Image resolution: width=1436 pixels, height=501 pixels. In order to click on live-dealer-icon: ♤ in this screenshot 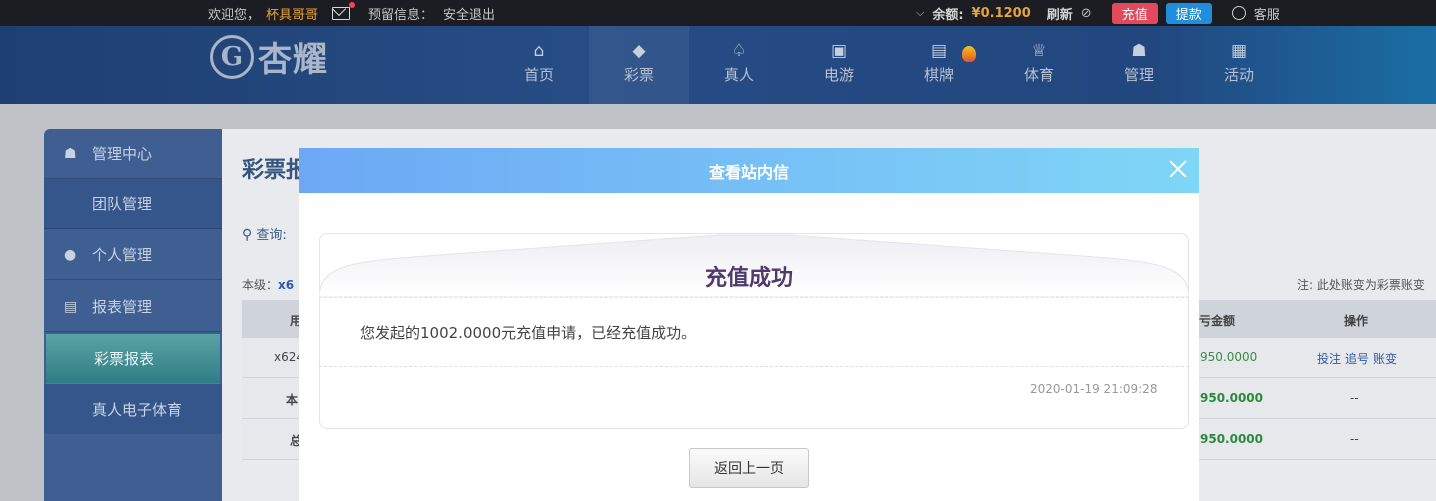, I will do `click(739, 51)`.